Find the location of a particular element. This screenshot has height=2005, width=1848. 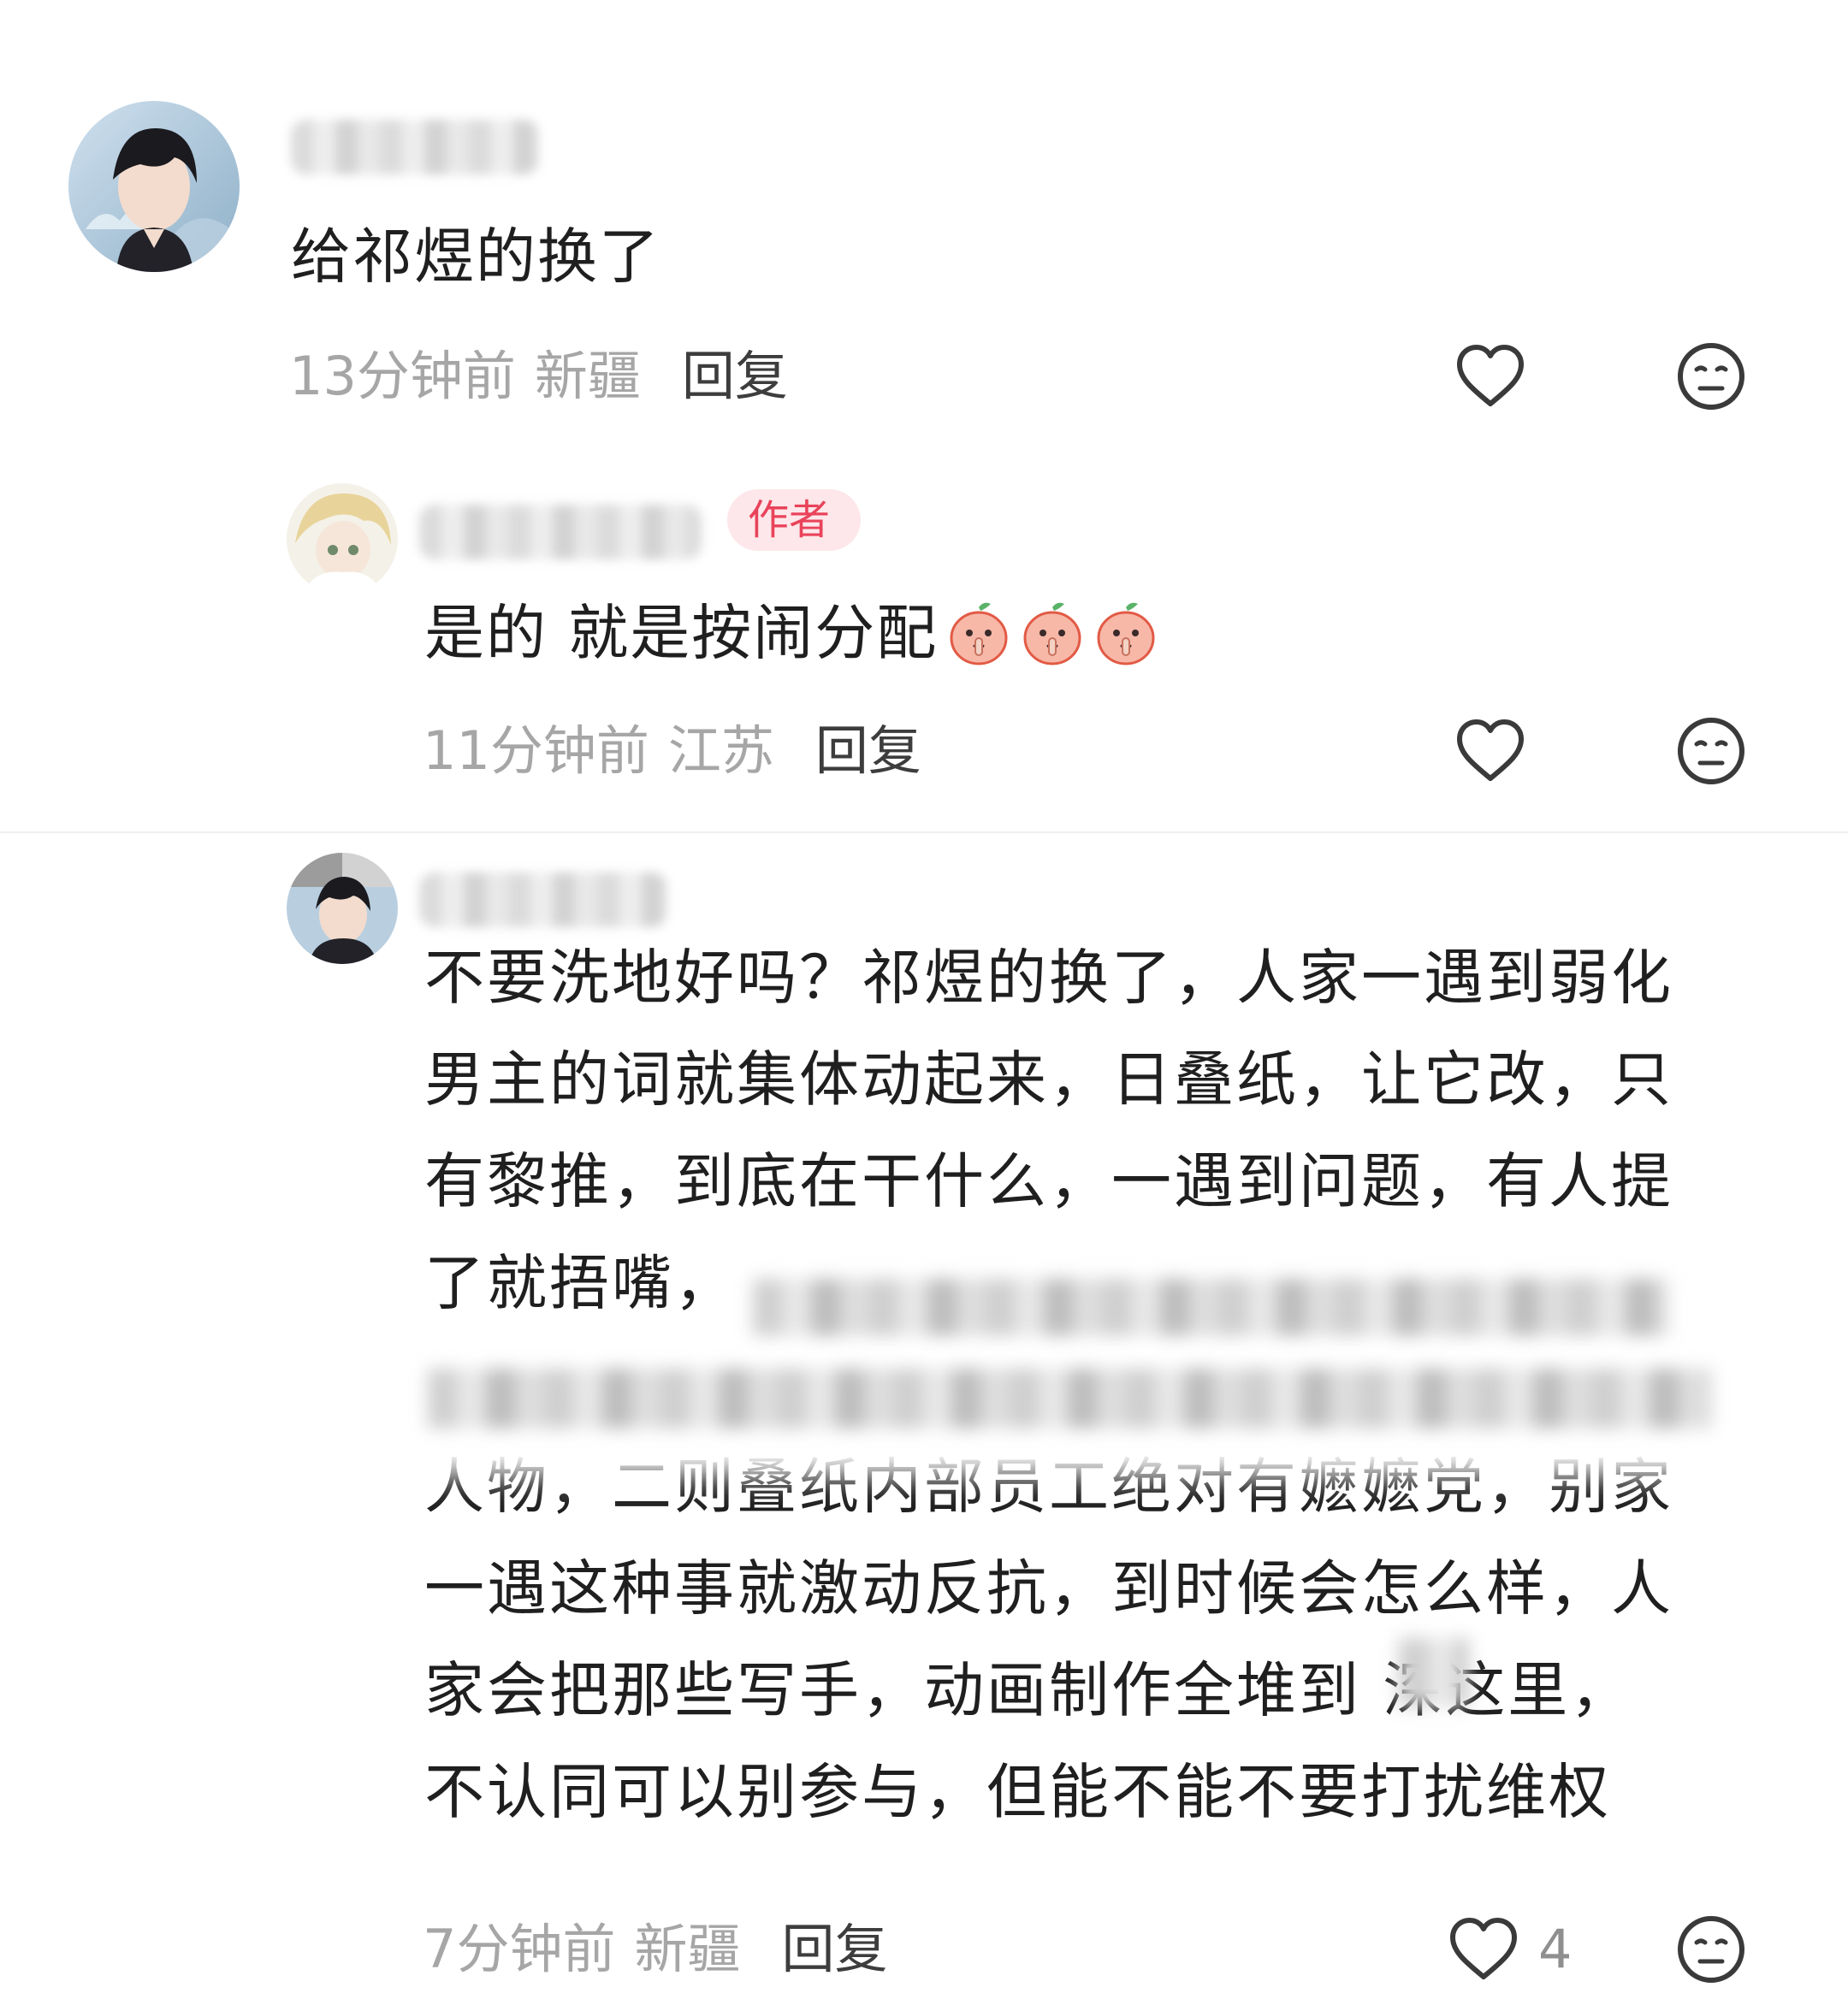

like-count: 4 is located at coordinates (1555, 1949).